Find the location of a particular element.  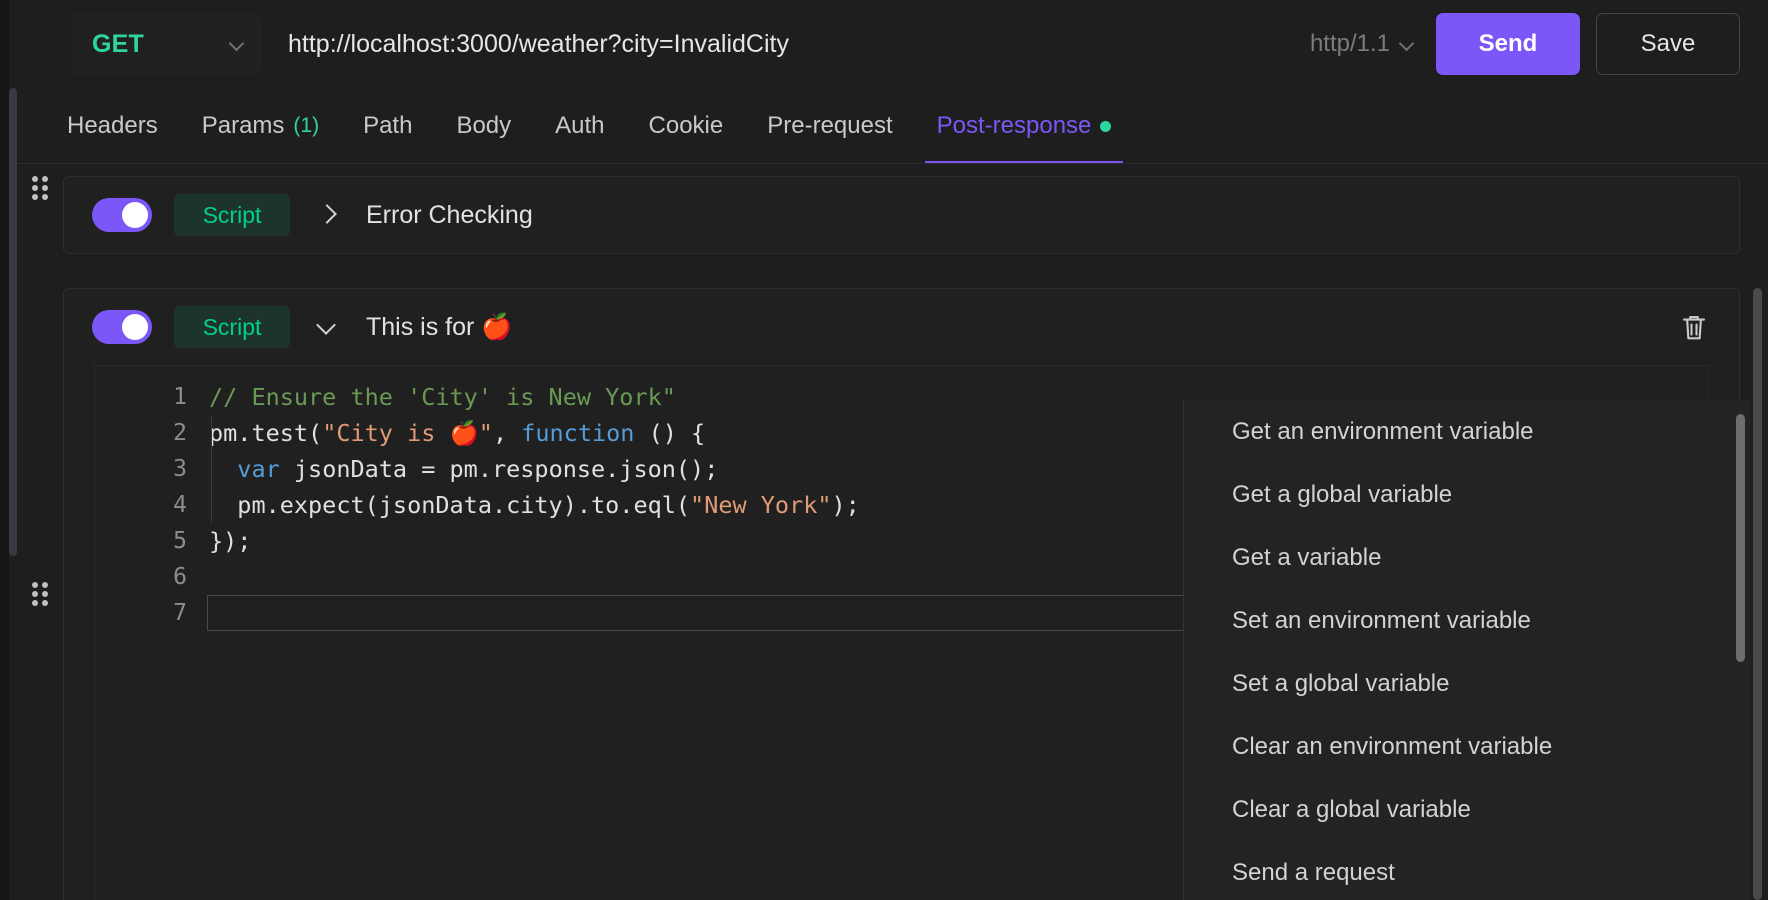

left-panel-scrollbar is located at coordinates (13, 322).